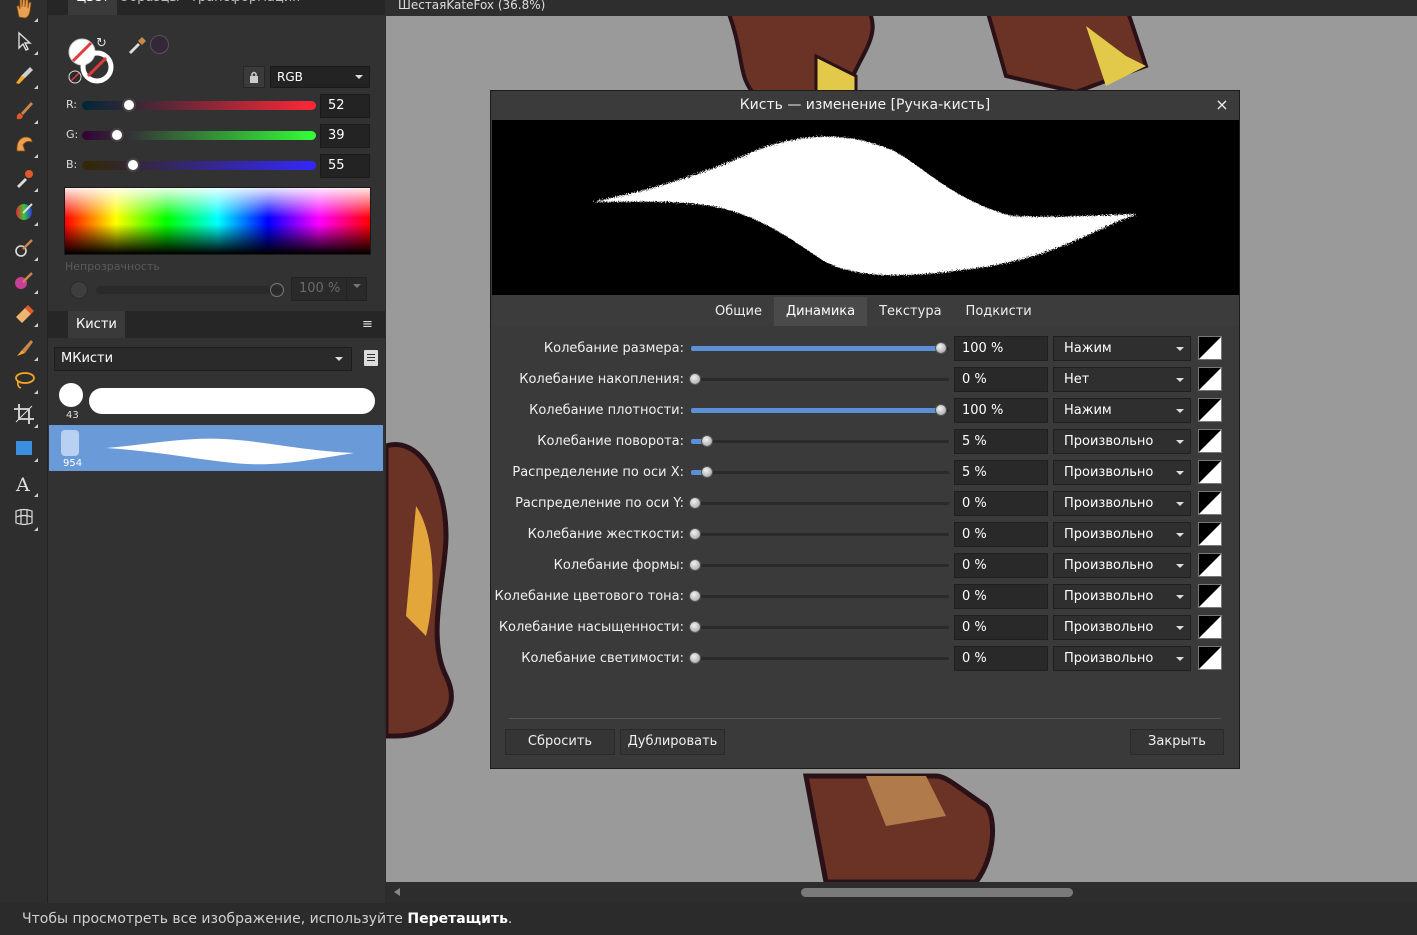  Describe the element at coordinates (137, 46) in the screenshot. I see `eyedropper-icon` at that location.